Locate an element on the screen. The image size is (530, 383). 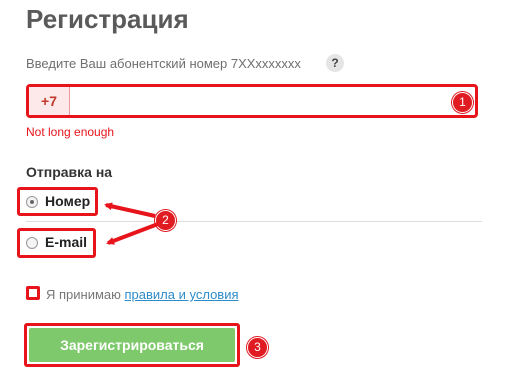
register-button: Зарегистрироваться is located at coordinates (132, 345).